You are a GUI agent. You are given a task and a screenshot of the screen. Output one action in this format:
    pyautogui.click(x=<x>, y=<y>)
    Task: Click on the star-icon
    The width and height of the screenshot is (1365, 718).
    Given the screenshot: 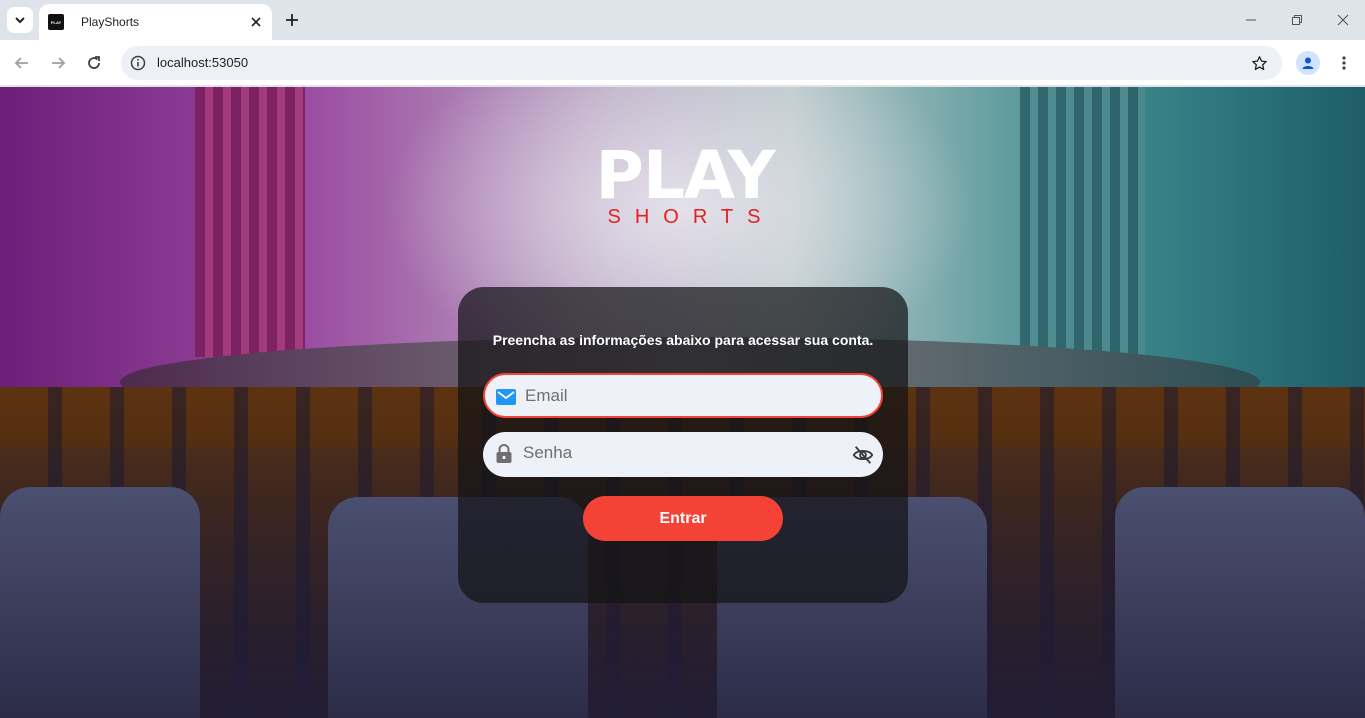 What is the action you would take?
    pyautogui.click(x=1259, y=62)
    